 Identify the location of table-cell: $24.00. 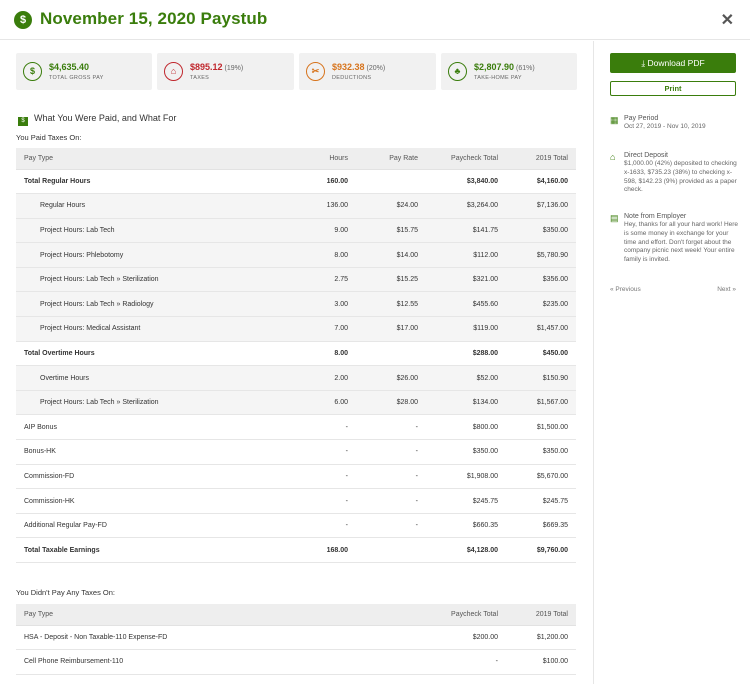
(391, 206).